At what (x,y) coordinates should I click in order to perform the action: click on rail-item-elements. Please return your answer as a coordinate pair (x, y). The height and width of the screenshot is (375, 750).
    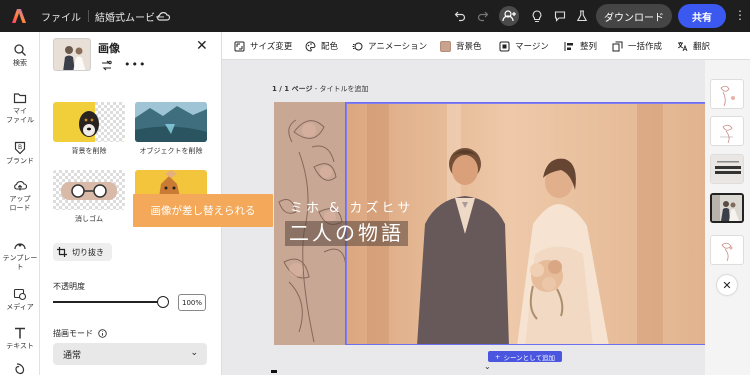
    Looking at the image, I should click on (20, 368).